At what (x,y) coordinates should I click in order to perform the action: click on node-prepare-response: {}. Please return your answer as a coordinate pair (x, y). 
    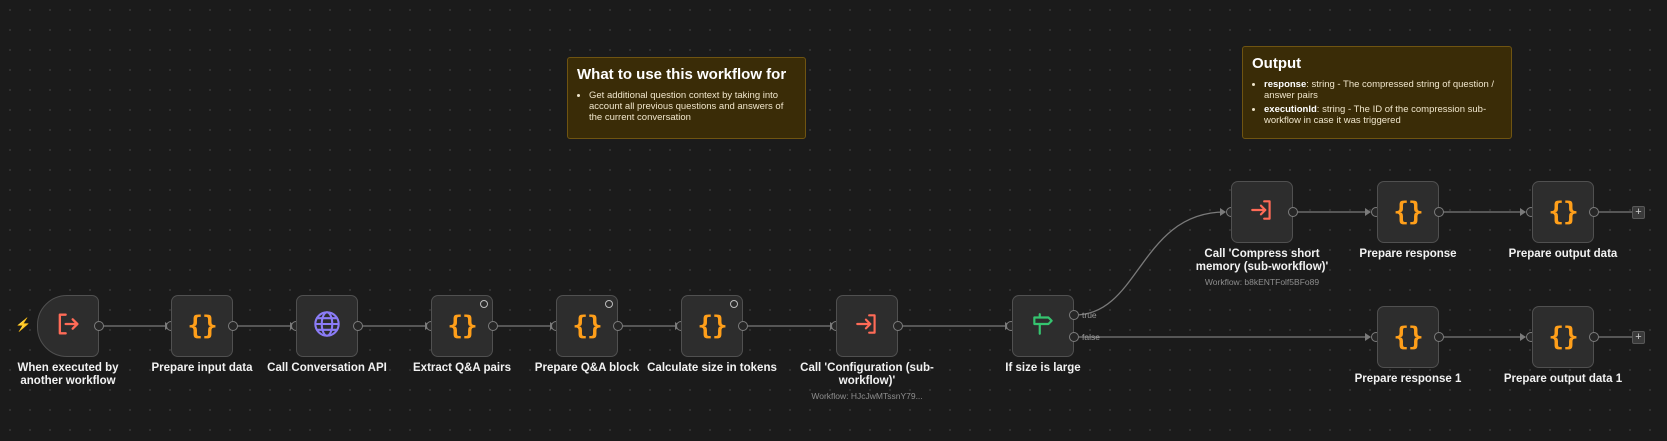
    Looking at the image, I should click on (1408, 212).